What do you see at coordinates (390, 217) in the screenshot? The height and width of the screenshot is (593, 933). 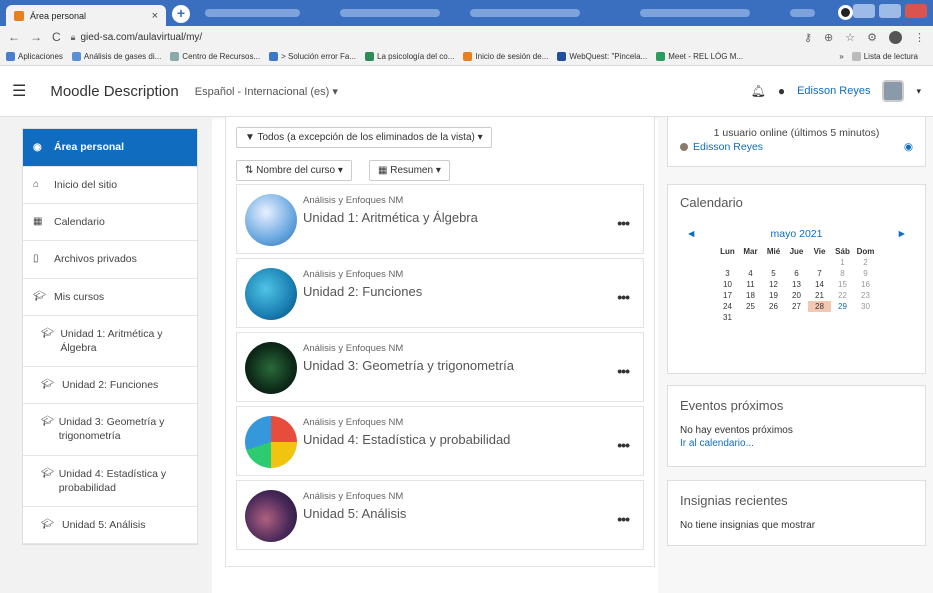 I see `course-name: Unidad 1: Aritmética y Álgebra` at bounding box center [390, 217].